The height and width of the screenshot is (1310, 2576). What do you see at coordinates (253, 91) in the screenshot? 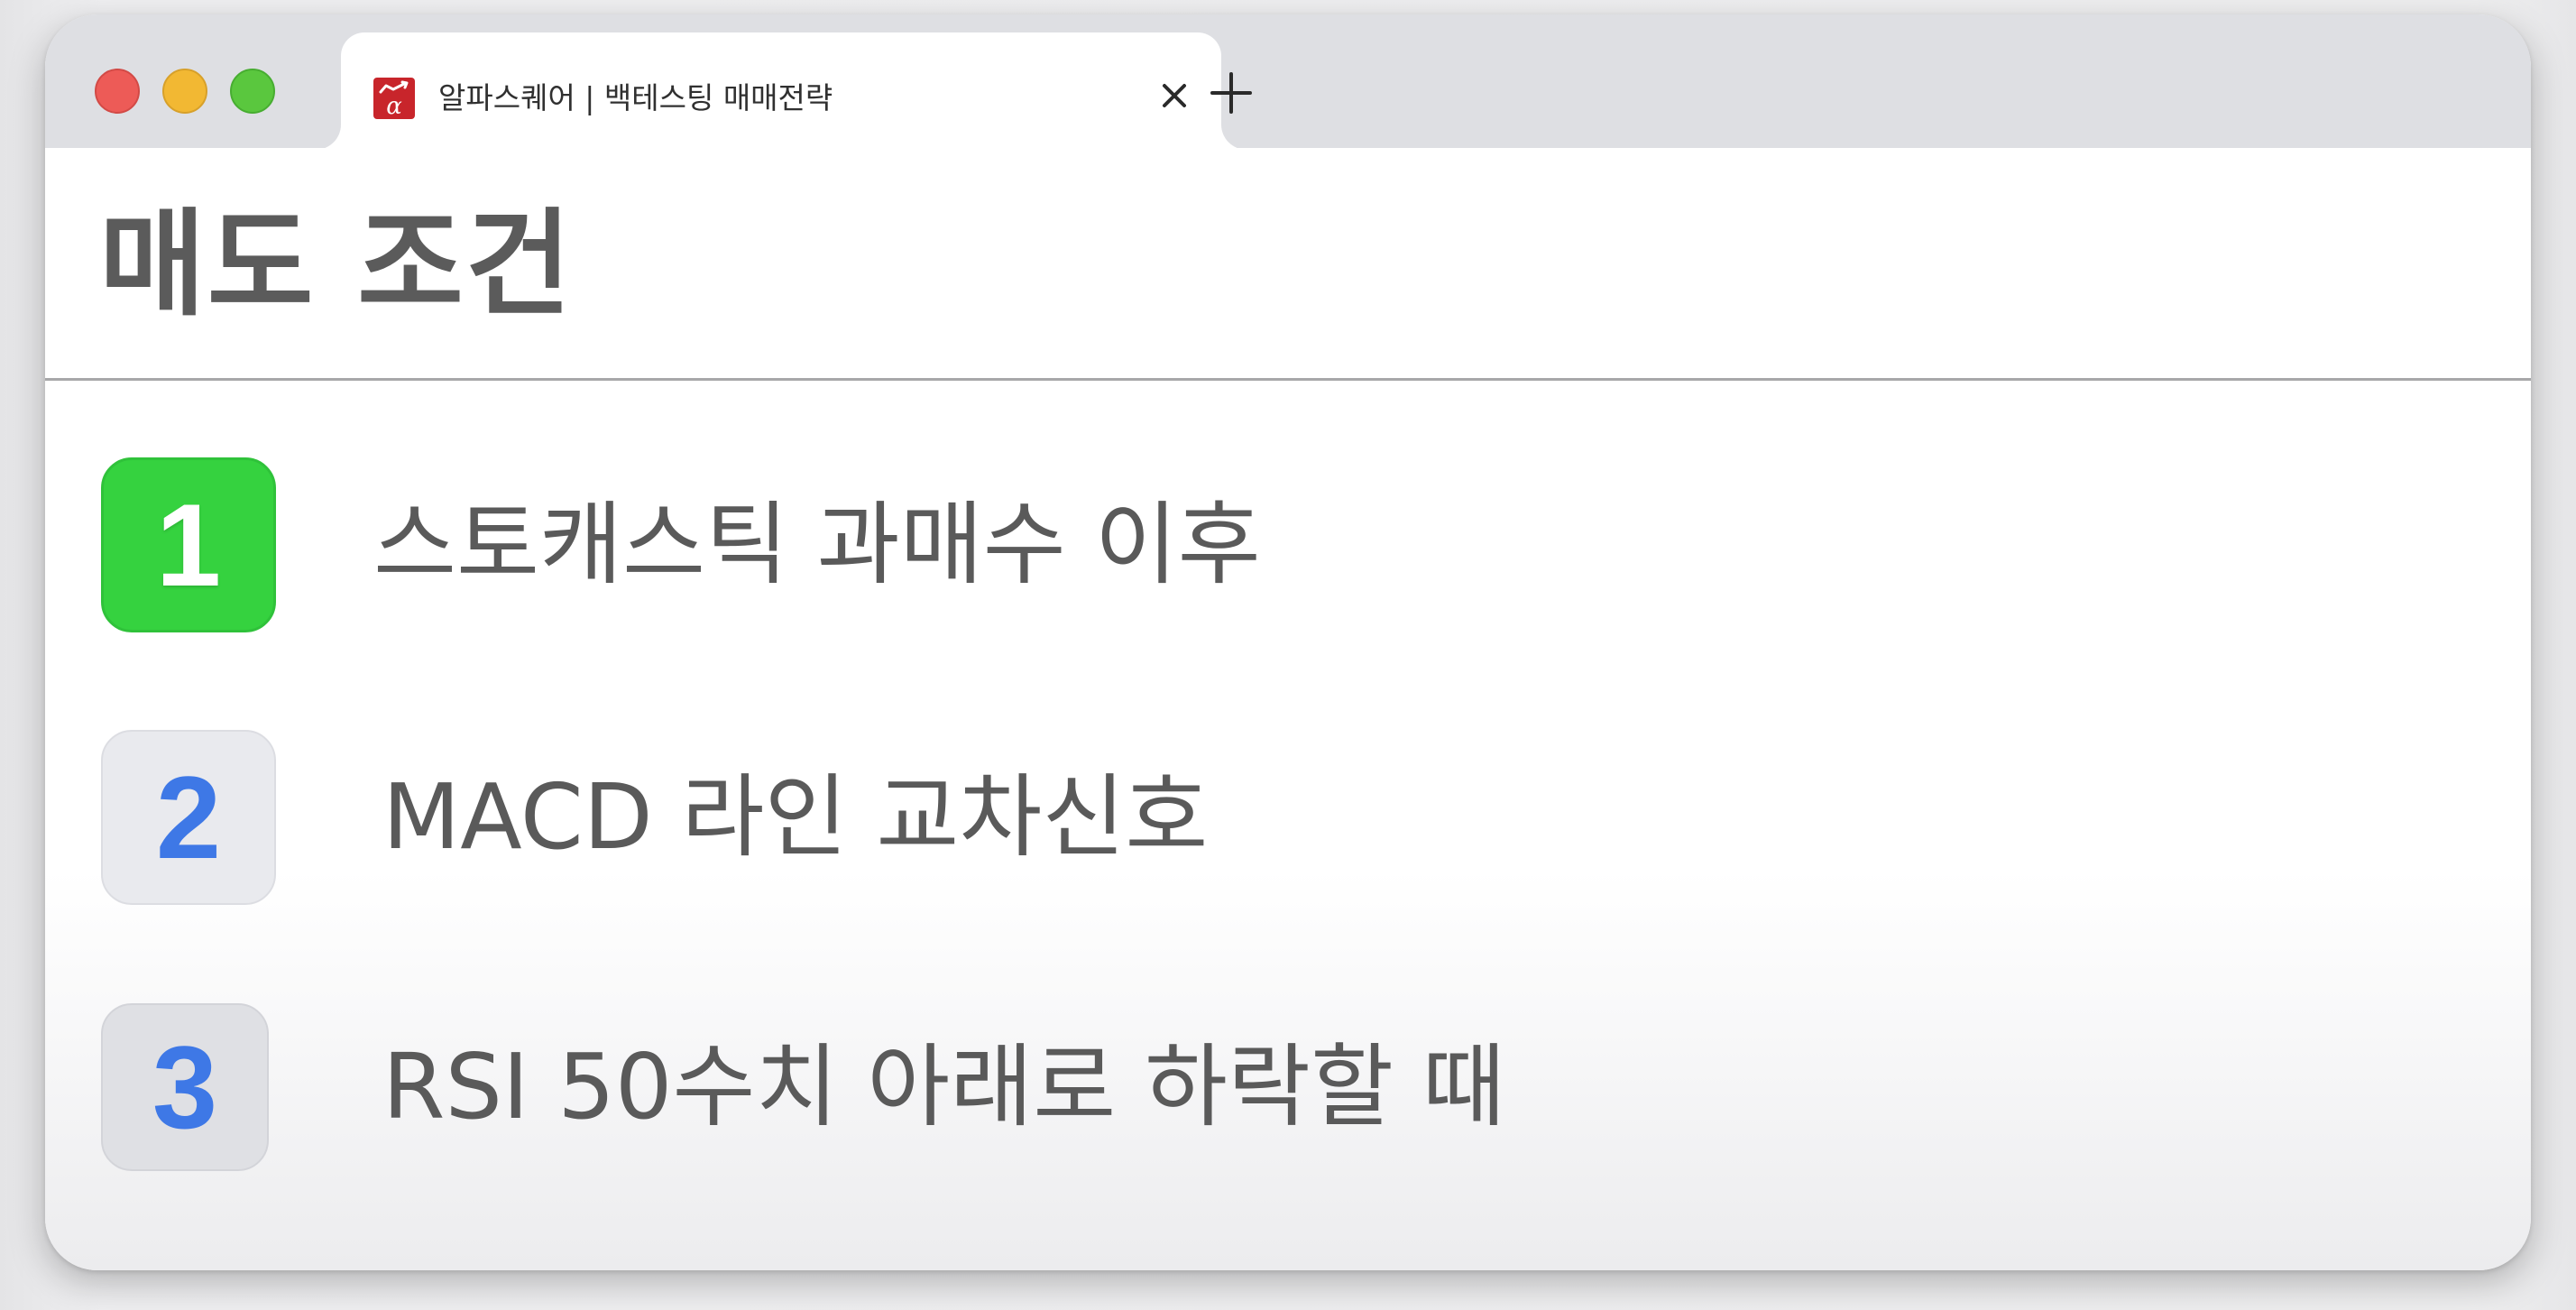
I see `maximize-window-button` at bounding box center [253, 91].